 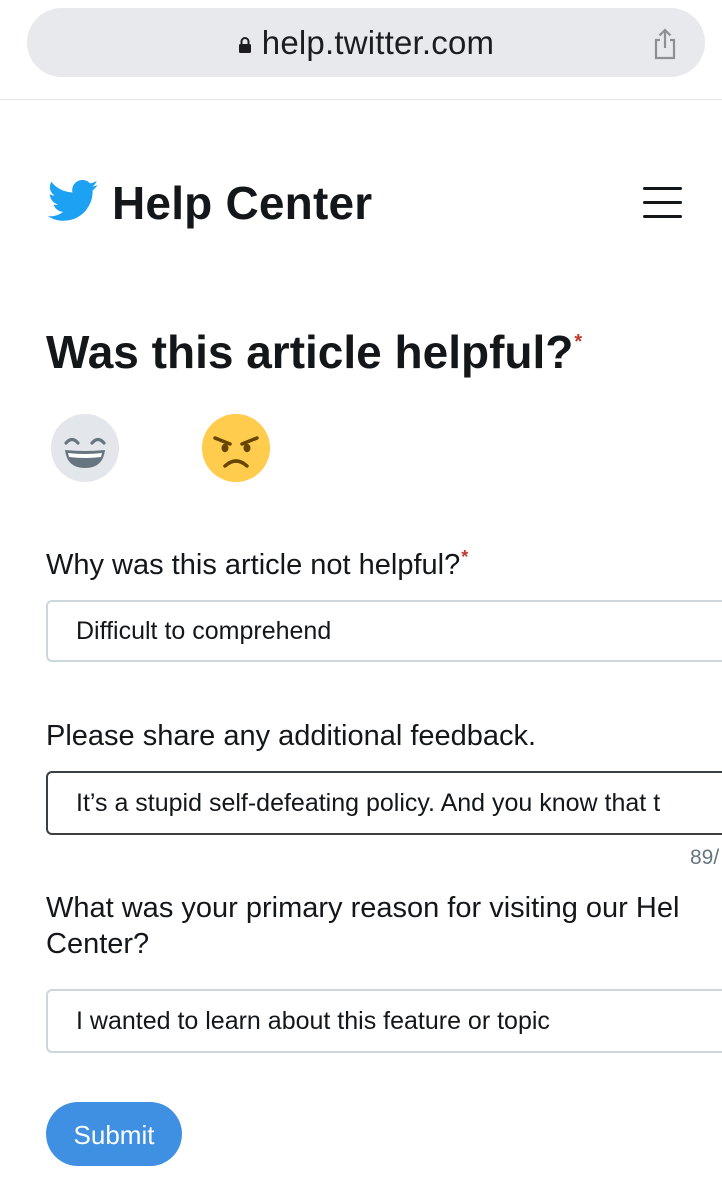 I want to click on reason-select: Difficult to comprehend, so click(x=384, y=631).